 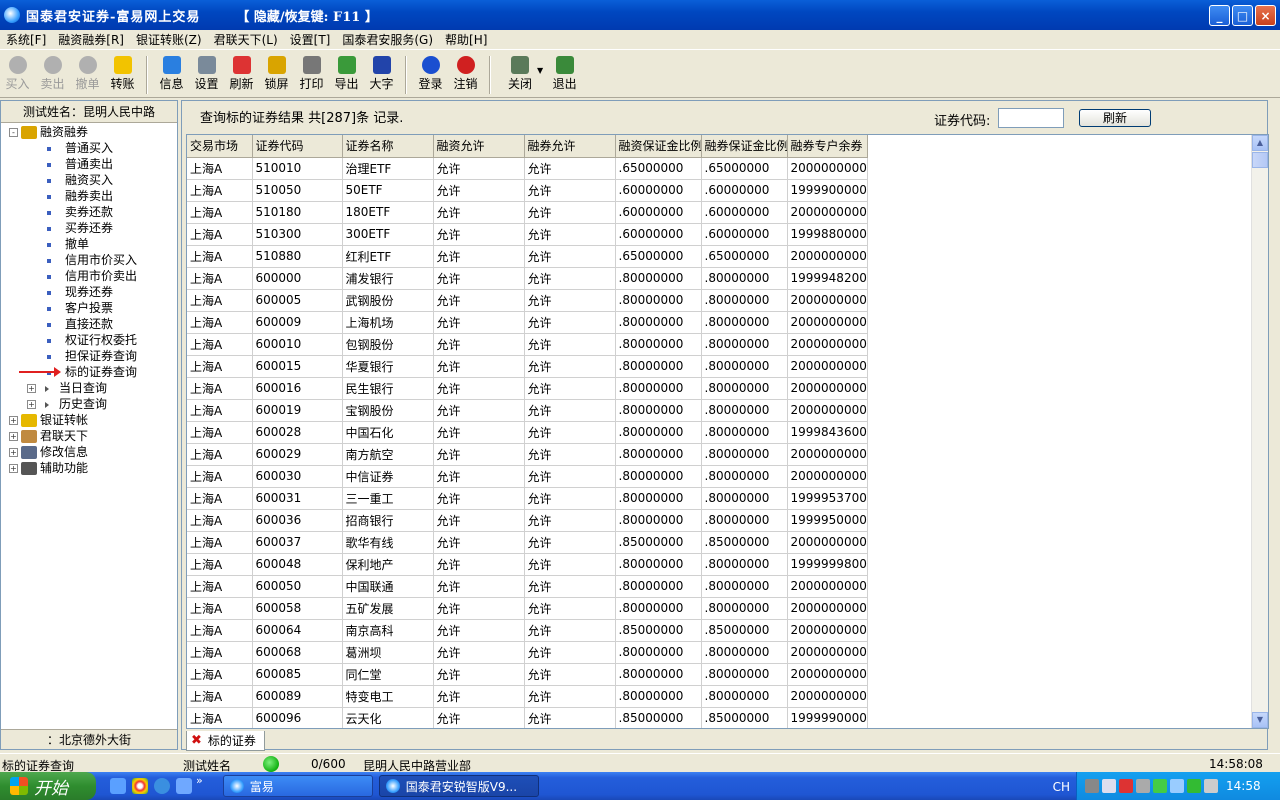 I want to click on toolbar-exit-button: 退出, so click(x=564, y=74).